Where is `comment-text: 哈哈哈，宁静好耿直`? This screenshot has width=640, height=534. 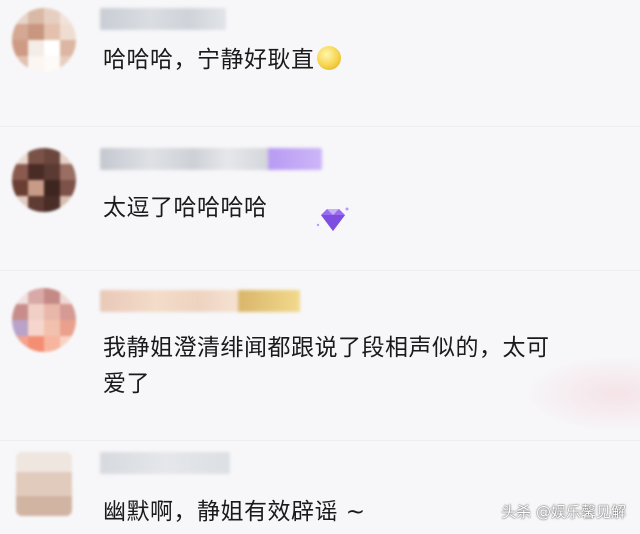
comment-text: 哈哈哈，宁静好耿直 is located at coordinates (222, 60).